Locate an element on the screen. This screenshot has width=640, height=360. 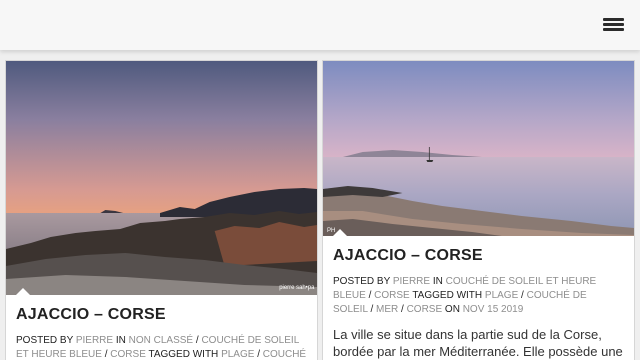
photo-watermark: pierre sah•pa is located at coordinates (297, 288).